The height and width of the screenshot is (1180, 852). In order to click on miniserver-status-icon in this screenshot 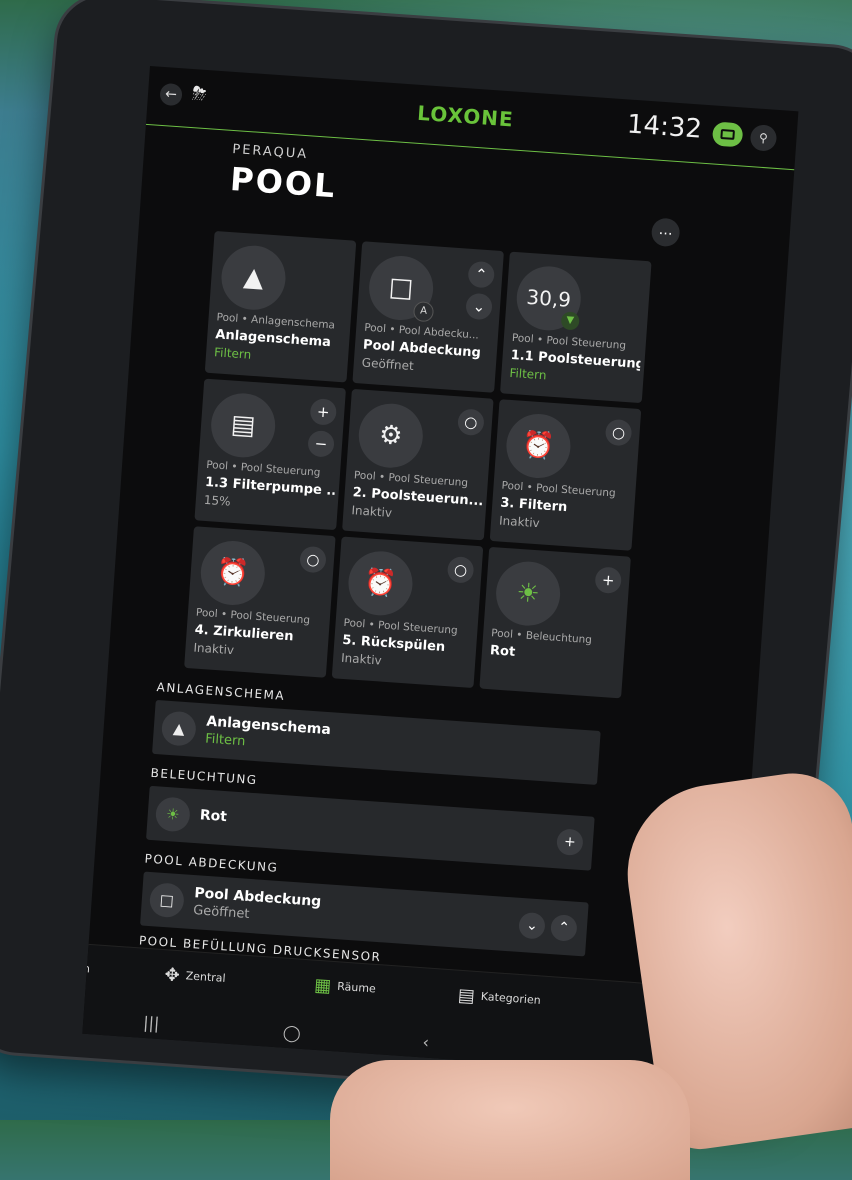, I will do `click(727, 134)`.